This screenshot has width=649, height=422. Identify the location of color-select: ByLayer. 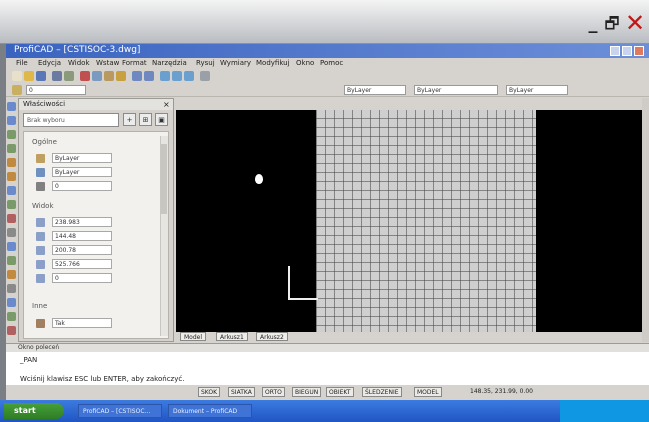
(375, 90).